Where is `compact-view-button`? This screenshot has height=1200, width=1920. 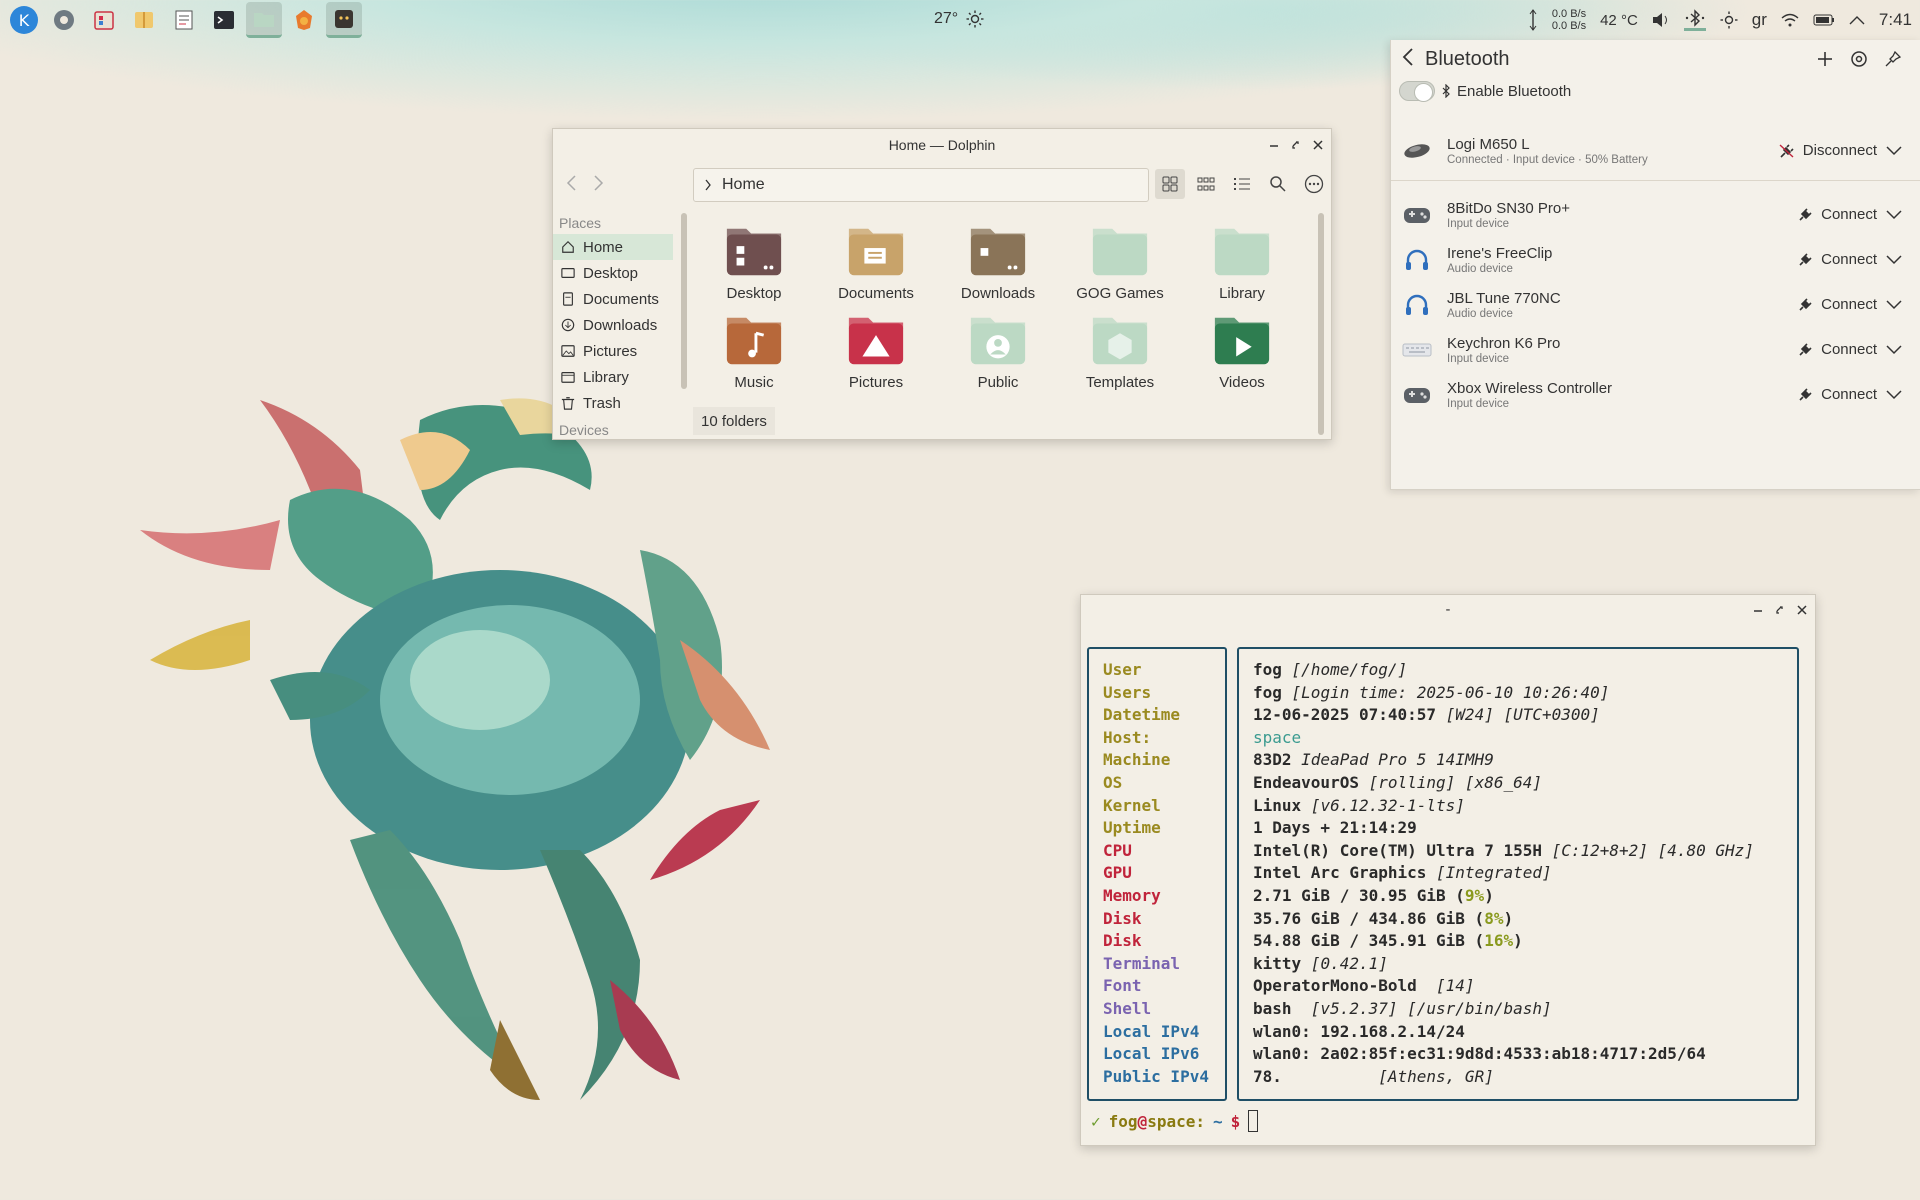
compact-view-button is located at coordinates (1206, 184).